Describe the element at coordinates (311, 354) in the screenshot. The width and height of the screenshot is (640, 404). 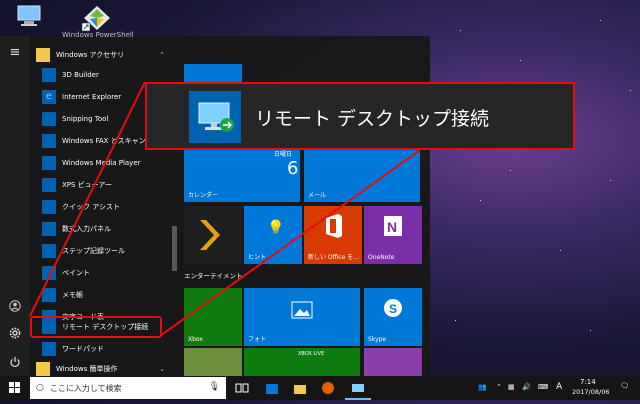
I see `xbox-live-label: XBOX LIVE` at that location.